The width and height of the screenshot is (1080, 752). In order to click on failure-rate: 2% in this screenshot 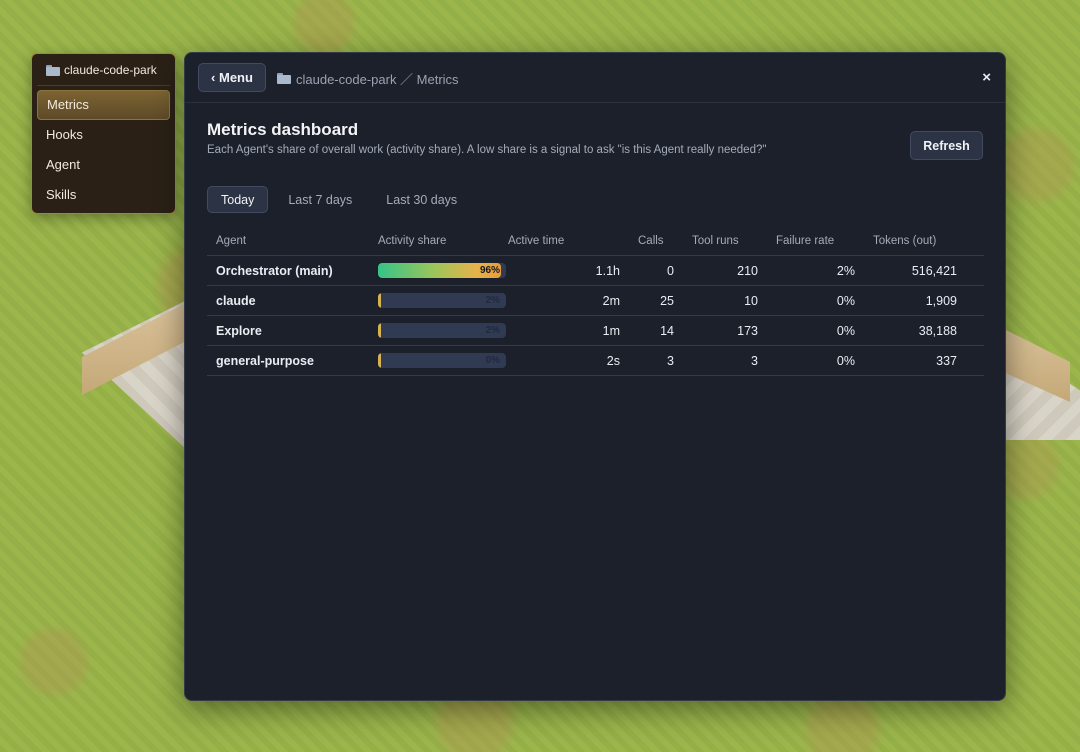, I will do `click(845, 270)`.